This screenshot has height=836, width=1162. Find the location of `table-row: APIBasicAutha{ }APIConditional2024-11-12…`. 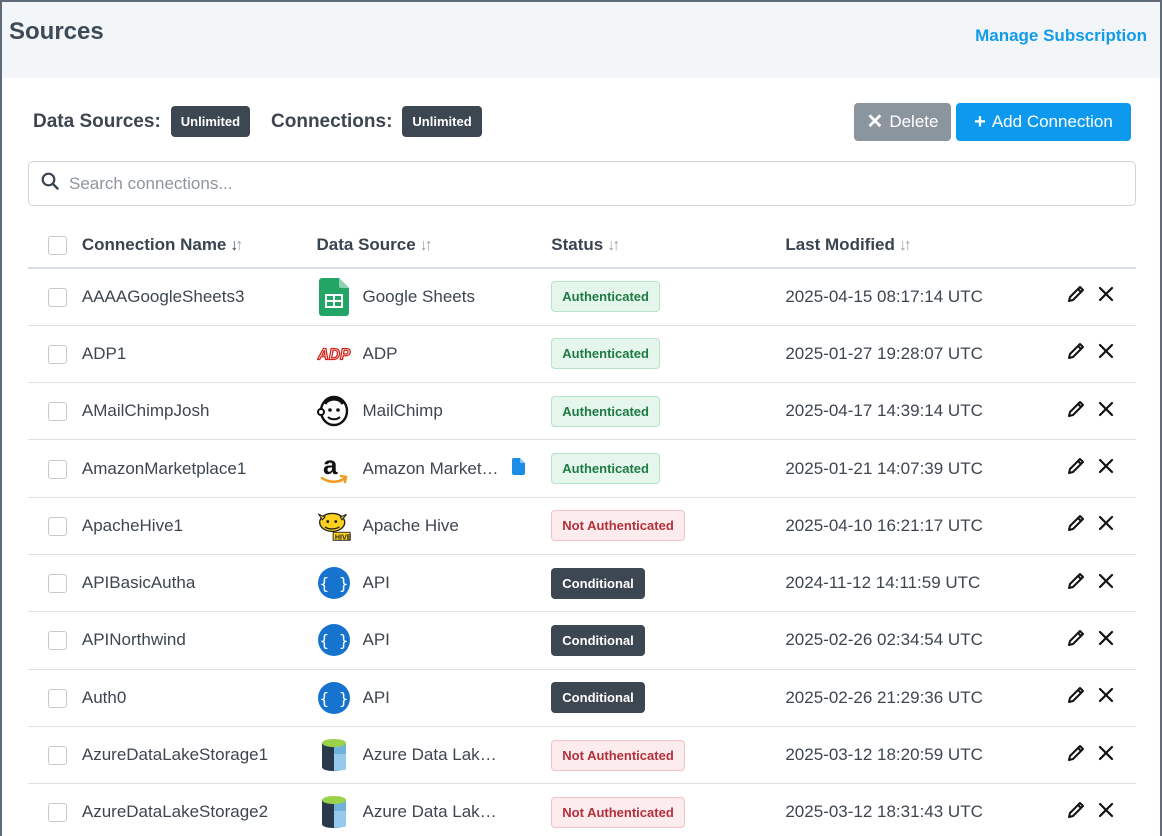

table-row: APIBasicAutha{ }APIConditional2024-11-12… is located at coordinates (582, 582).